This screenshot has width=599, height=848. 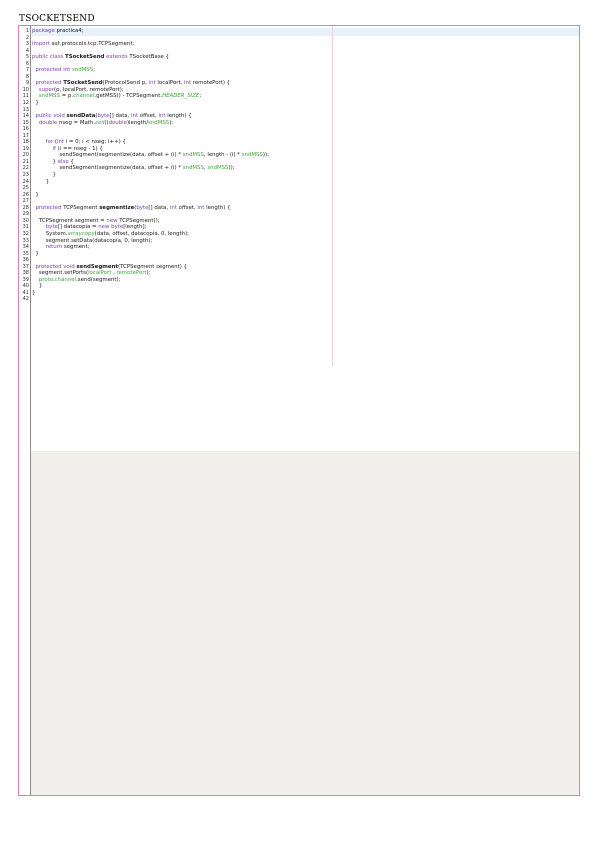 I want to click on code-token: remotePort) {, so click(x=211, y=83).